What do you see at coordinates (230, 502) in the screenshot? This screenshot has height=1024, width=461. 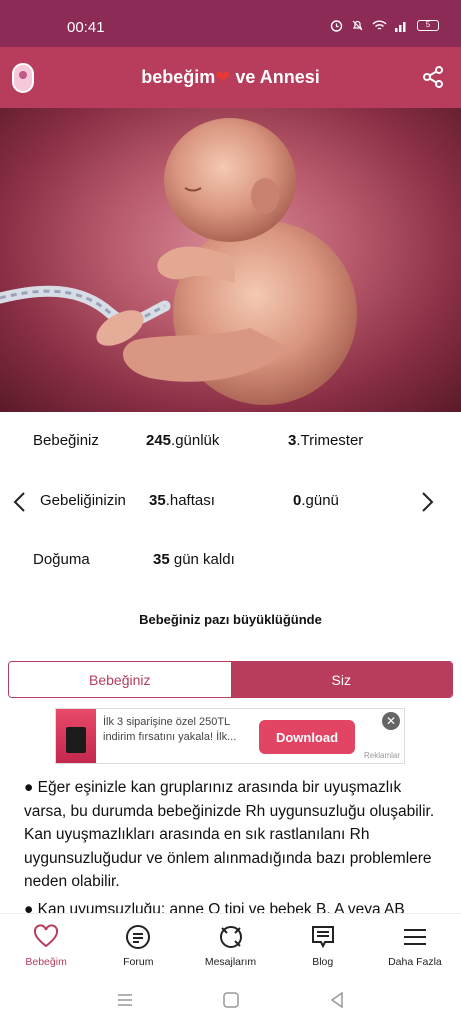 I see `info-row-week: Gebeliğinizin 35.haftası 0.günü` at bounding box center [230, 502].